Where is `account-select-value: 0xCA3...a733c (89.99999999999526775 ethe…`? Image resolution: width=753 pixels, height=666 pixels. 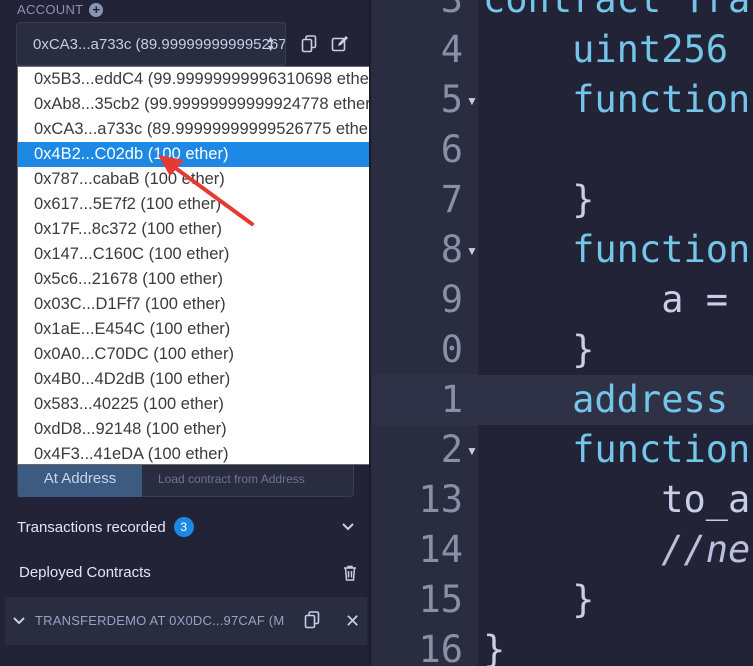
account-select-value: 0xCA3...a733c (89.99999999999526775 ethe… is located at coordinates (159, 44).